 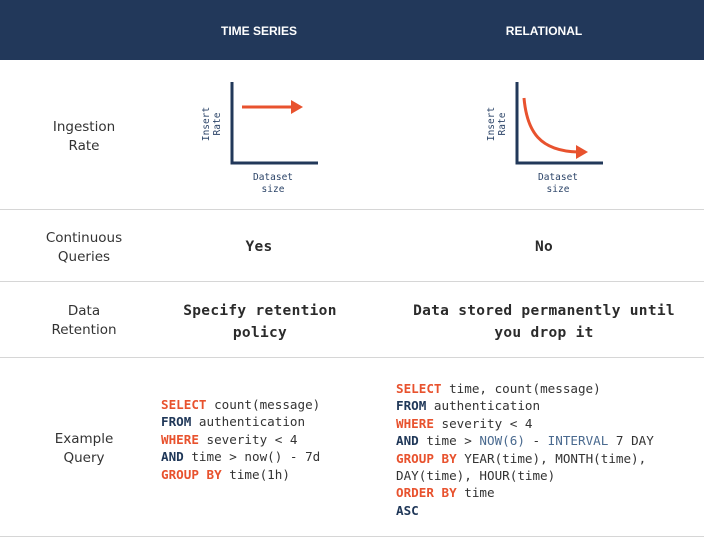 I want to click on declining-rate-curve, so click(x=550, y=125).